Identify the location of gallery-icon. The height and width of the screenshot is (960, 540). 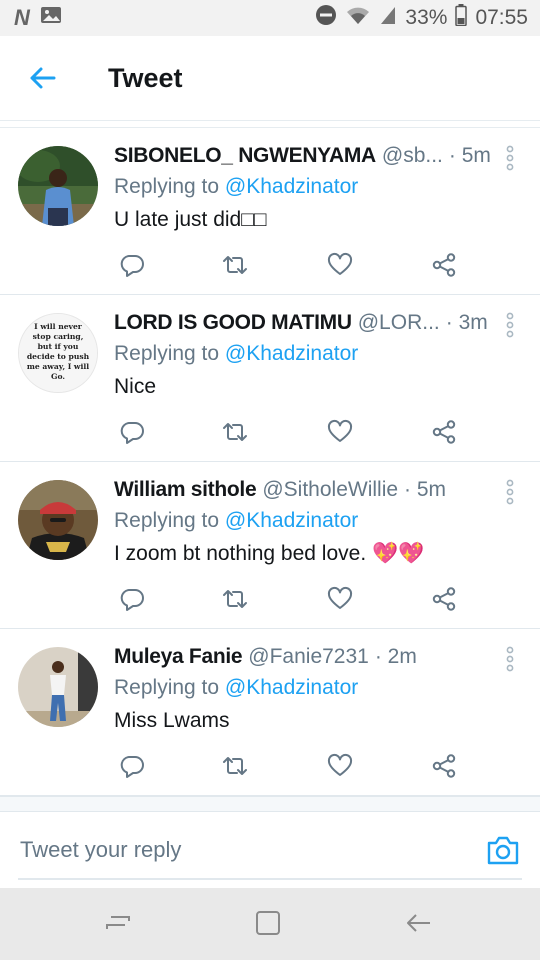
(51, 18).